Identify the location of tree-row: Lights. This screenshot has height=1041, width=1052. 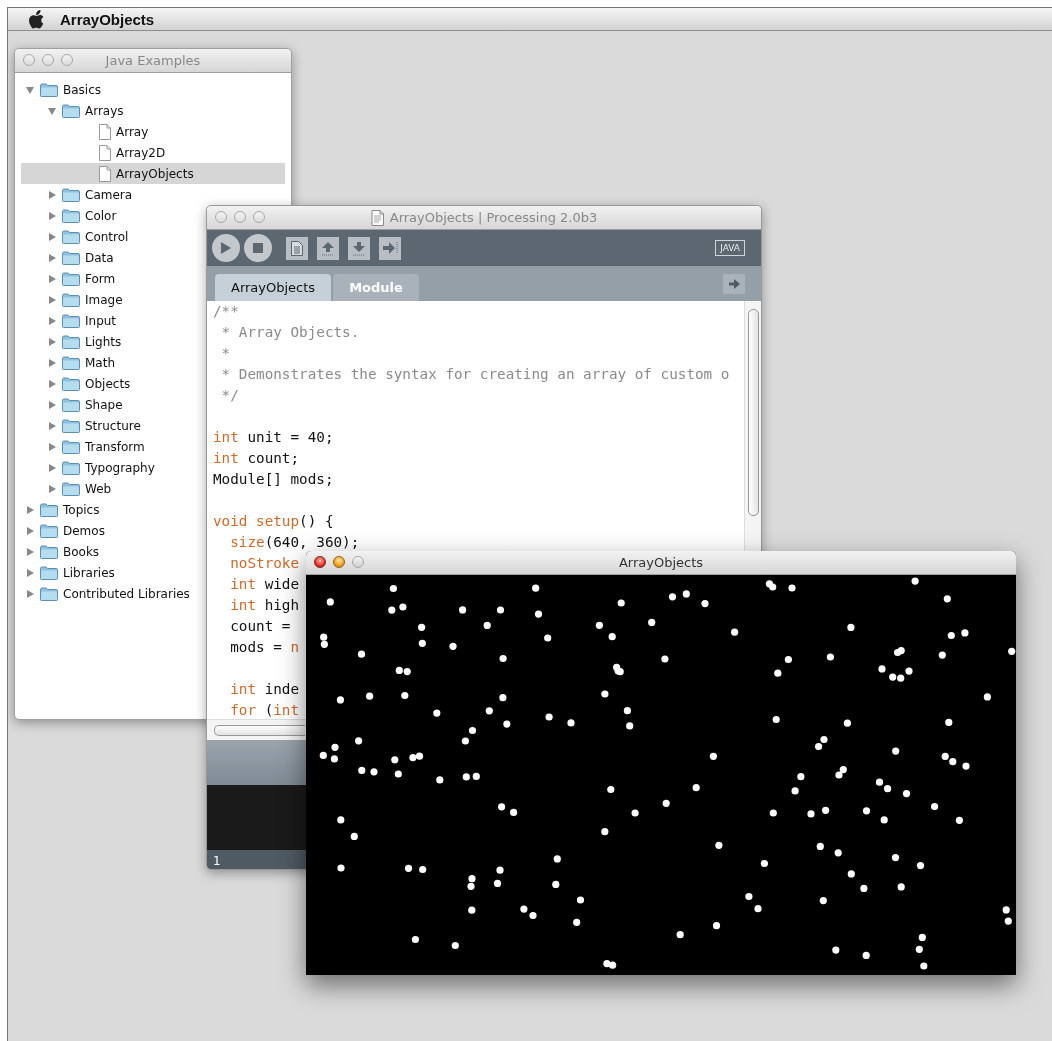
(73, 341).